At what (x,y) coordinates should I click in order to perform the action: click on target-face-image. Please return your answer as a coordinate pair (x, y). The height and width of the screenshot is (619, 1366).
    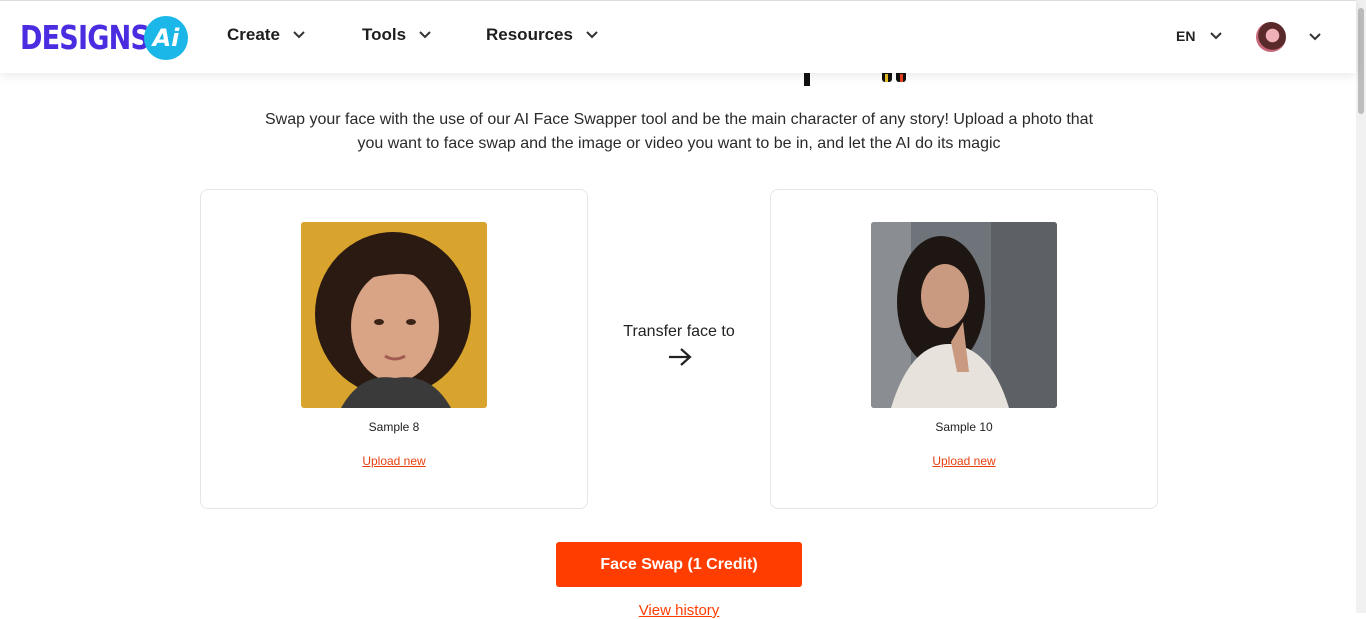
    Looking at the image, I should click on (964, 315).